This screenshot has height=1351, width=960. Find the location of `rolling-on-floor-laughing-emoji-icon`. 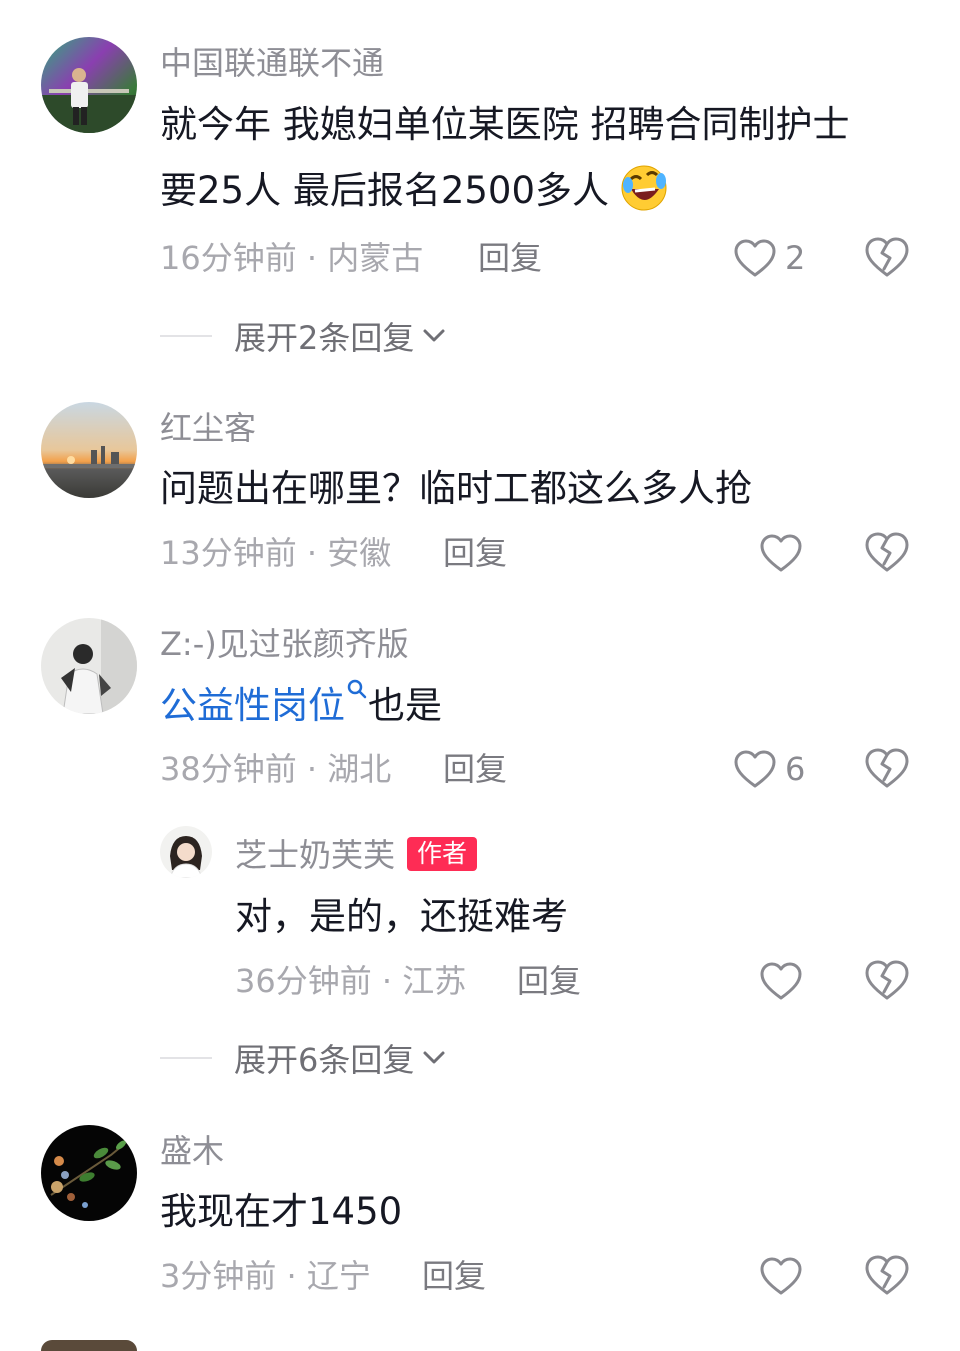

rolling-on-floor-laughing-emoji-icon is located at coordinates (644, 188).